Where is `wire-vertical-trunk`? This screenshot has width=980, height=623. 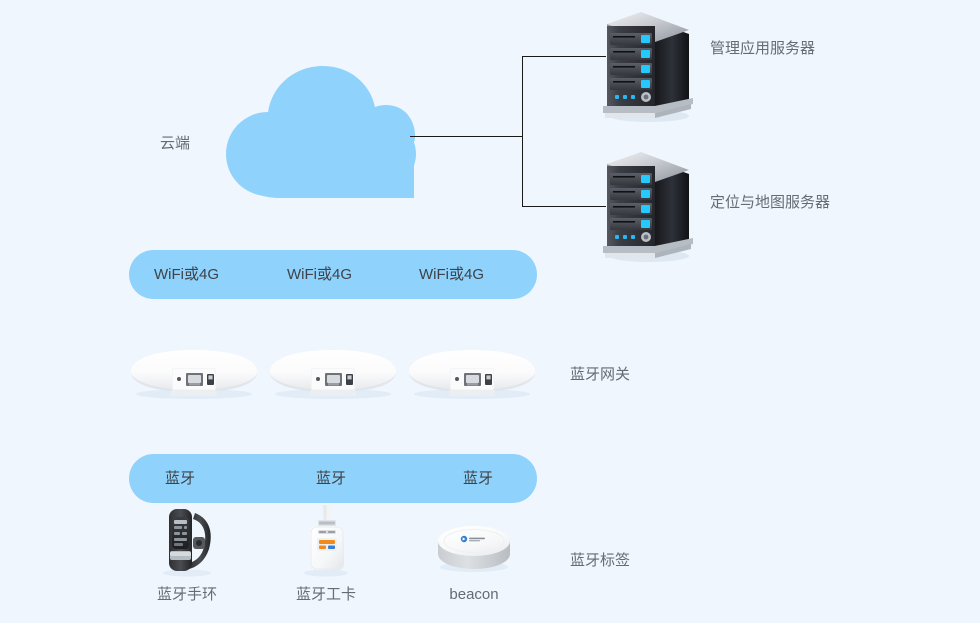
wire-vertical-trunk is located at coordinates (522, 131).